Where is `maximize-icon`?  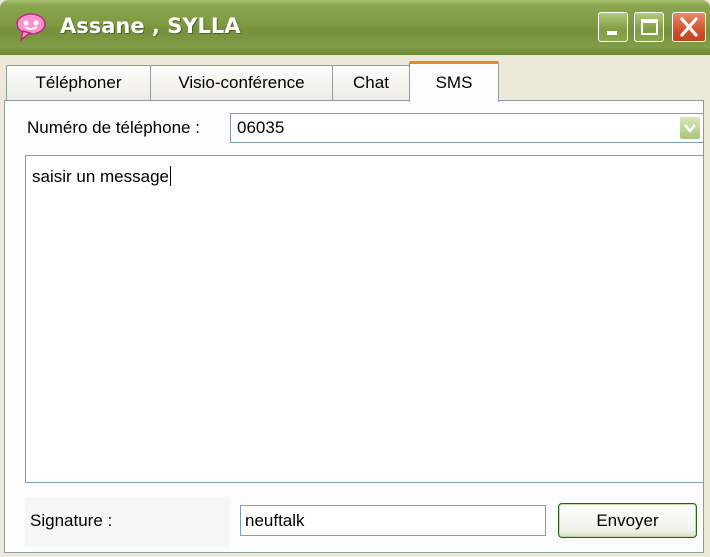
maximize-icon is located at coordinates (649, 27).